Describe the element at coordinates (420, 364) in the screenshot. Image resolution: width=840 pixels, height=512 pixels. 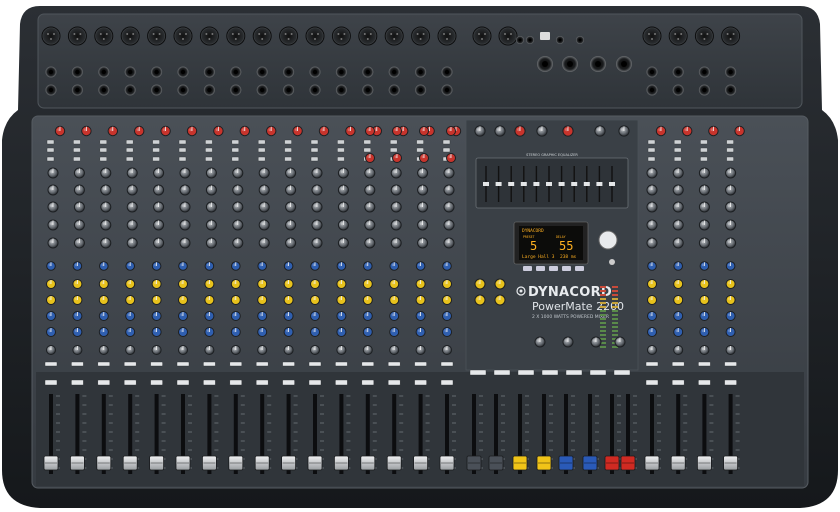
I see `mute-button` at that location.